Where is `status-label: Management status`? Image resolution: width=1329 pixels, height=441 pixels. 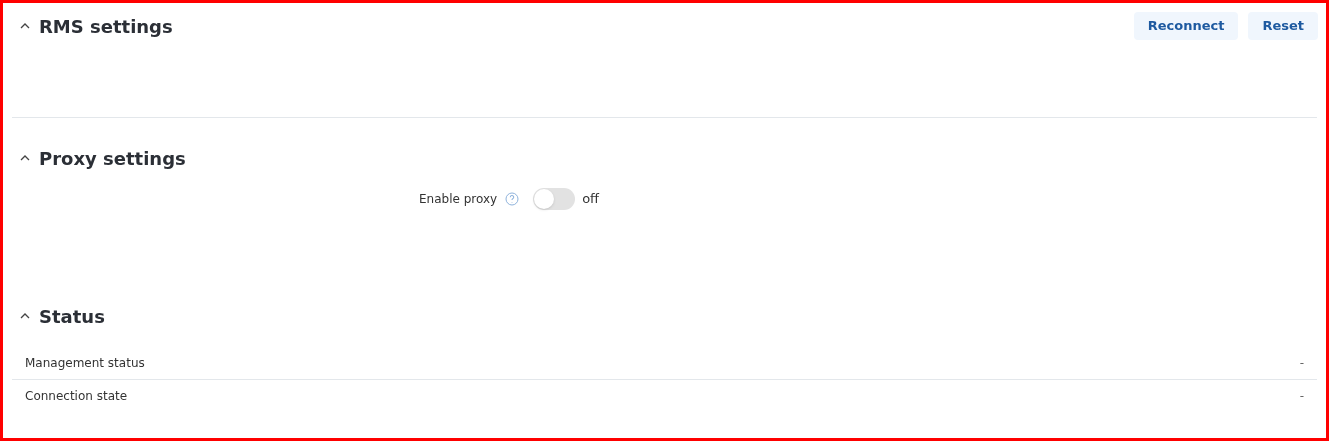
status-label: Management status is located at coordinates (85, 363).